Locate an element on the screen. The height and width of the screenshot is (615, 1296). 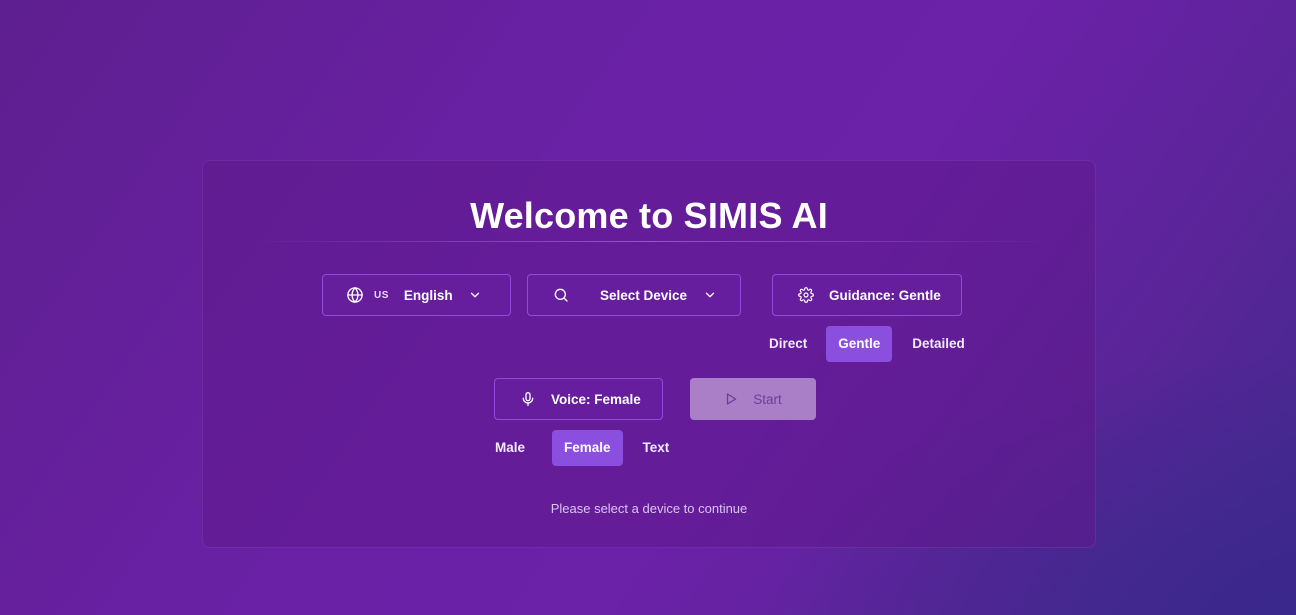
voice-label: Voice: Female is located at coordinates (596, 399).